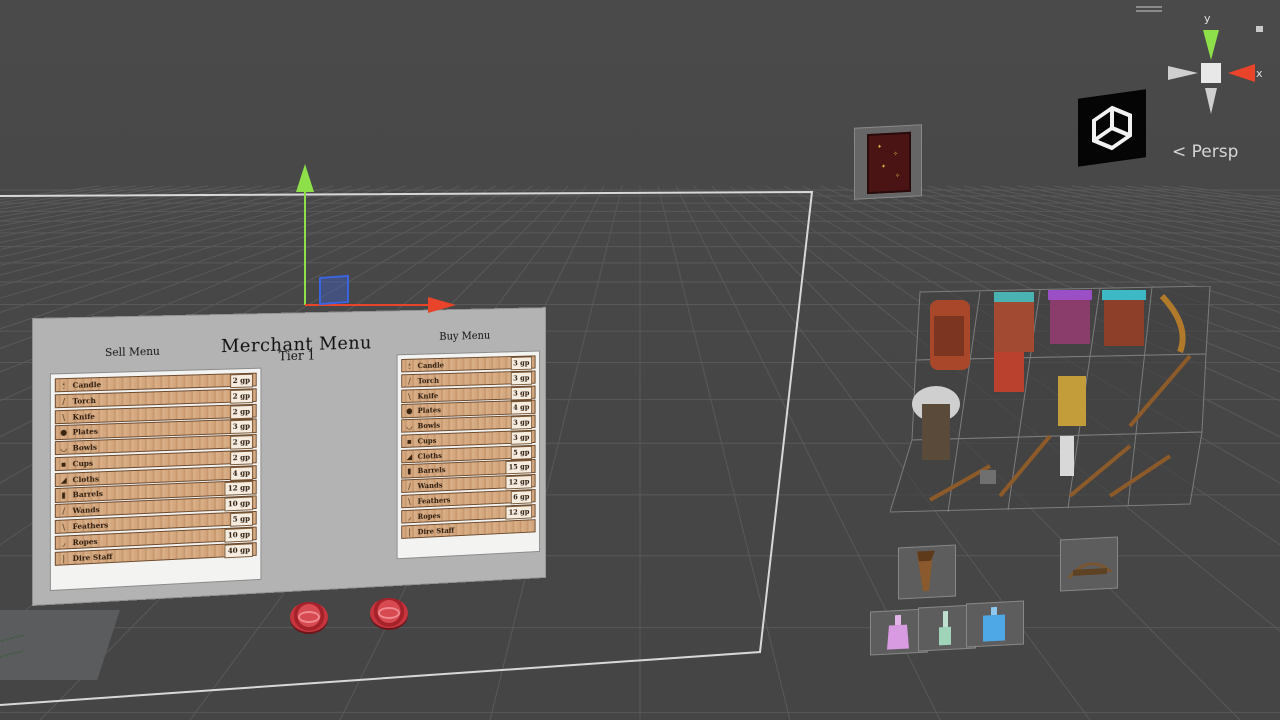  What do you see at coordinates (442, 305) in the screenshot?
I see `x-axis-arrow-icon` at bounding box center [442, 305].